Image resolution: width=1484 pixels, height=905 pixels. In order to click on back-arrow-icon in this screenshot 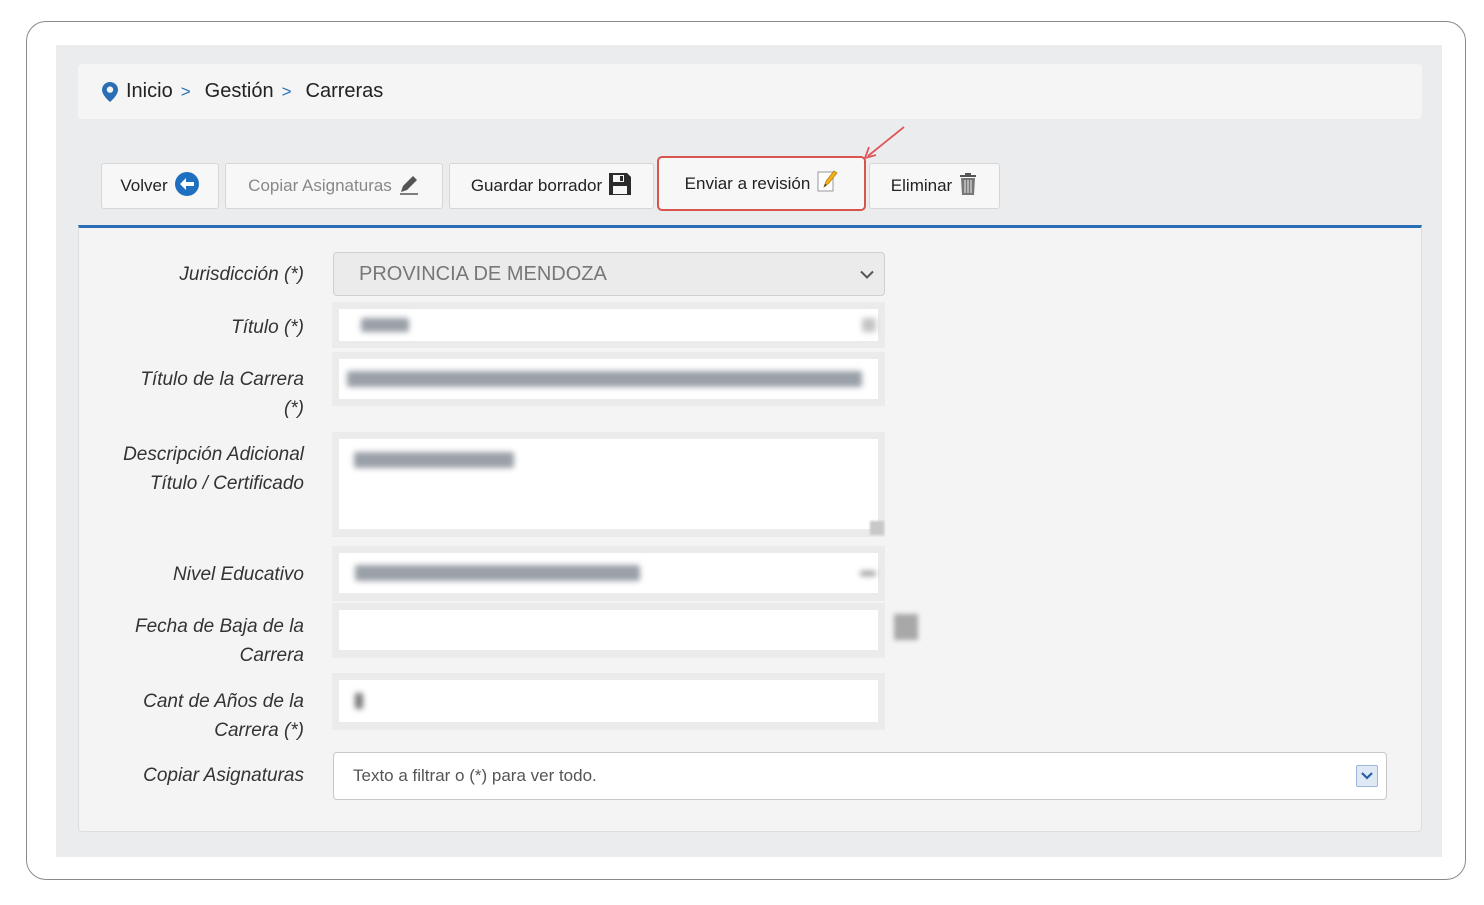, I will do `click(187, 186)`.